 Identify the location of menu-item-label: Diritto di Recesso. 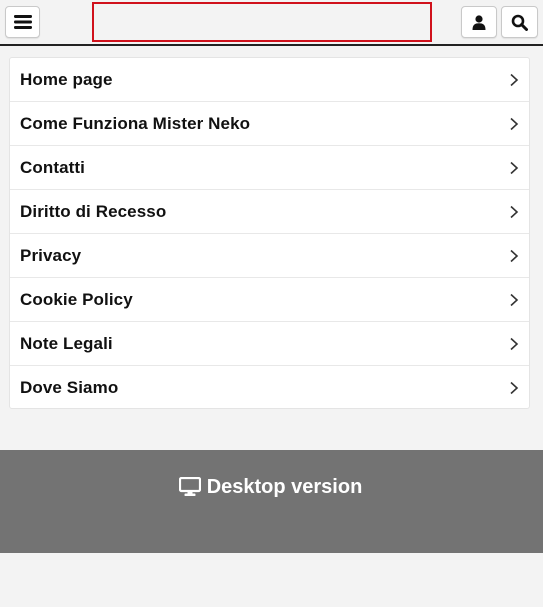
(93, 211).